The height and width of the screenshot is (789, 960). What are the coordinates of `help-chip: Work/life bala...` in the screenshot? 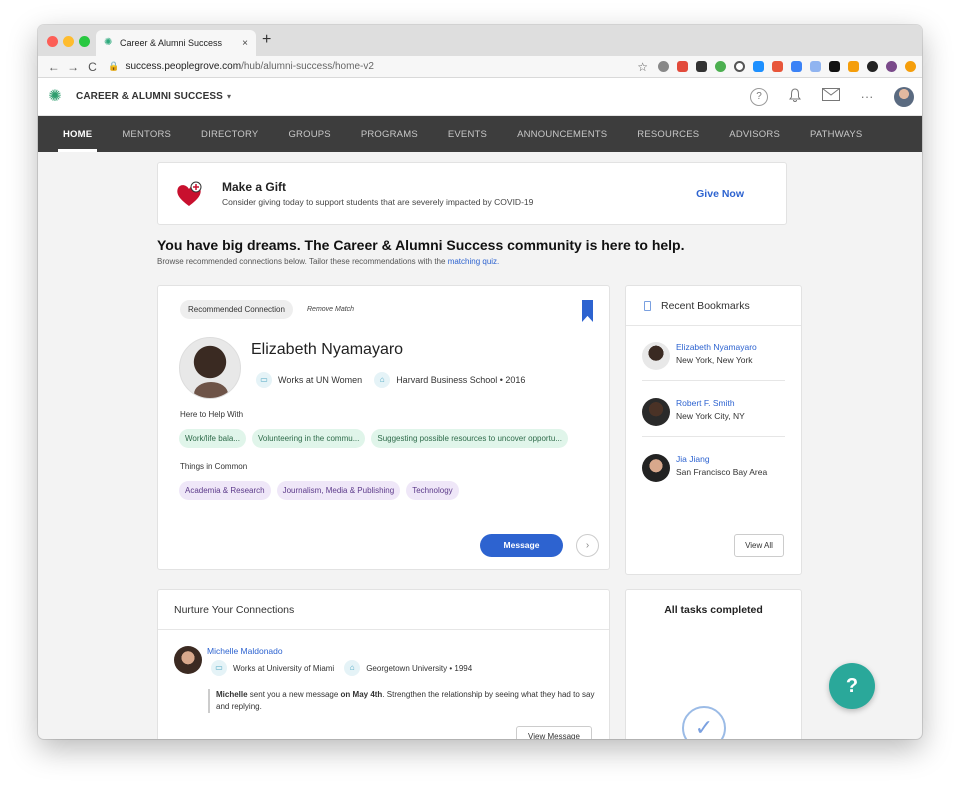 It's located at (212, 438).